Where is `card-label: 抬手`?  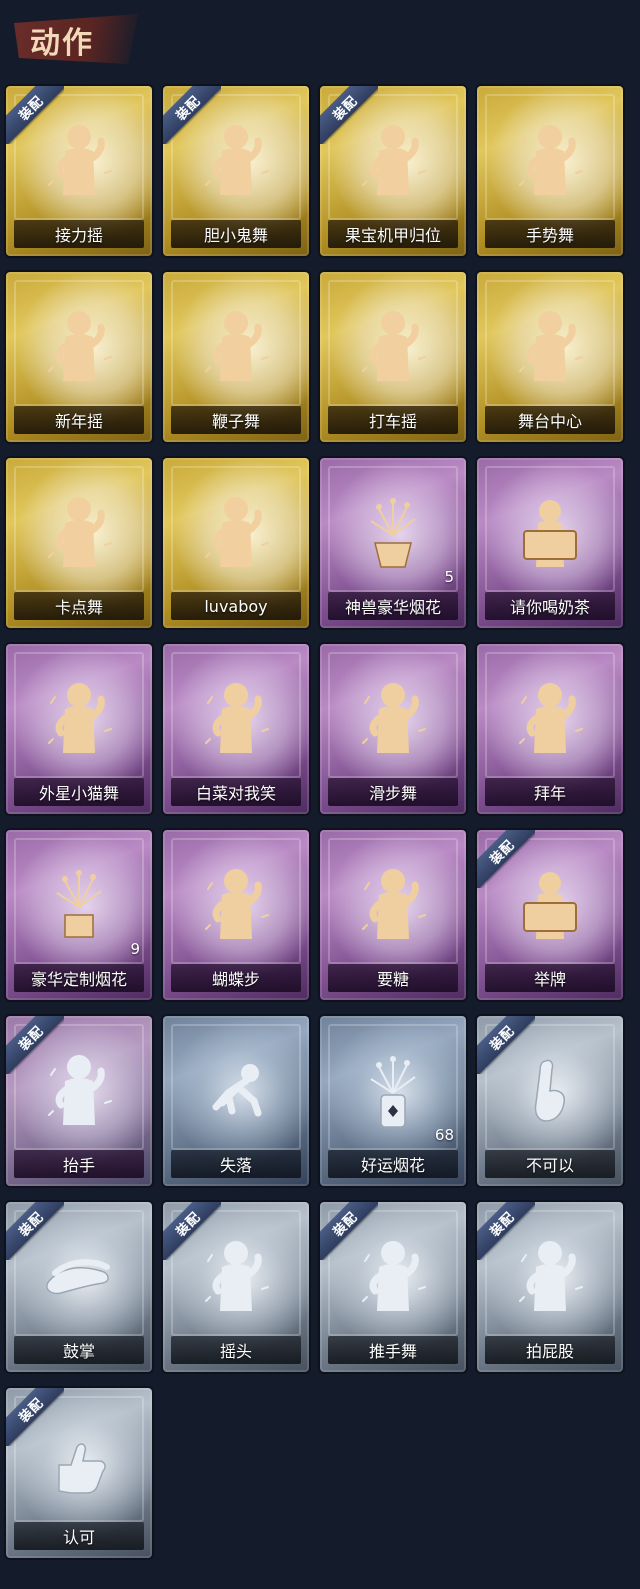
card-label: 抬手 is located at coordinates (78, 1165).